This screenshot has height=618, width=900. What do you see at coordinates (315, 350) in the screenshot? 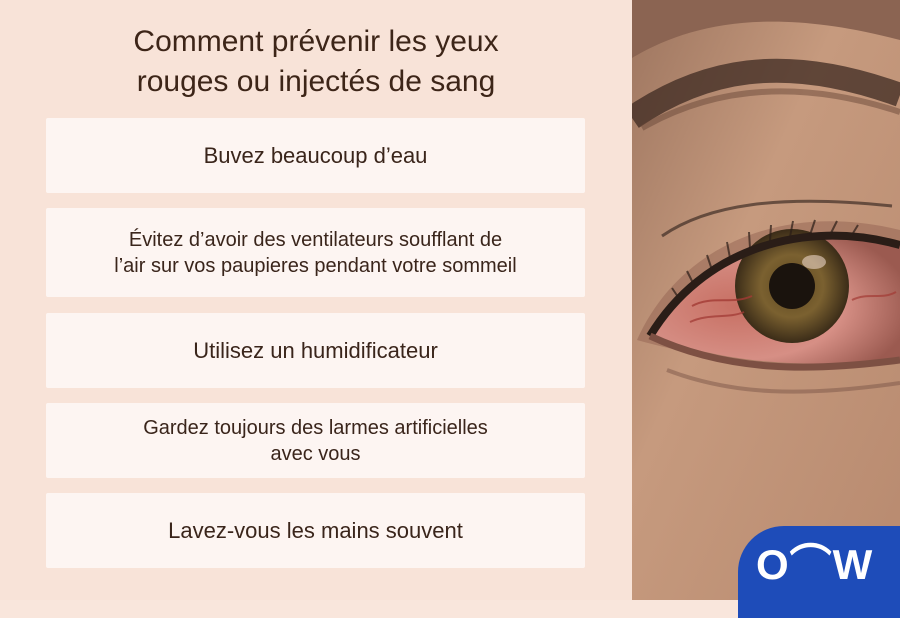
I see `tip-card-humidifier: Utilisez un humidificateur` at bounding box center [315, 350].